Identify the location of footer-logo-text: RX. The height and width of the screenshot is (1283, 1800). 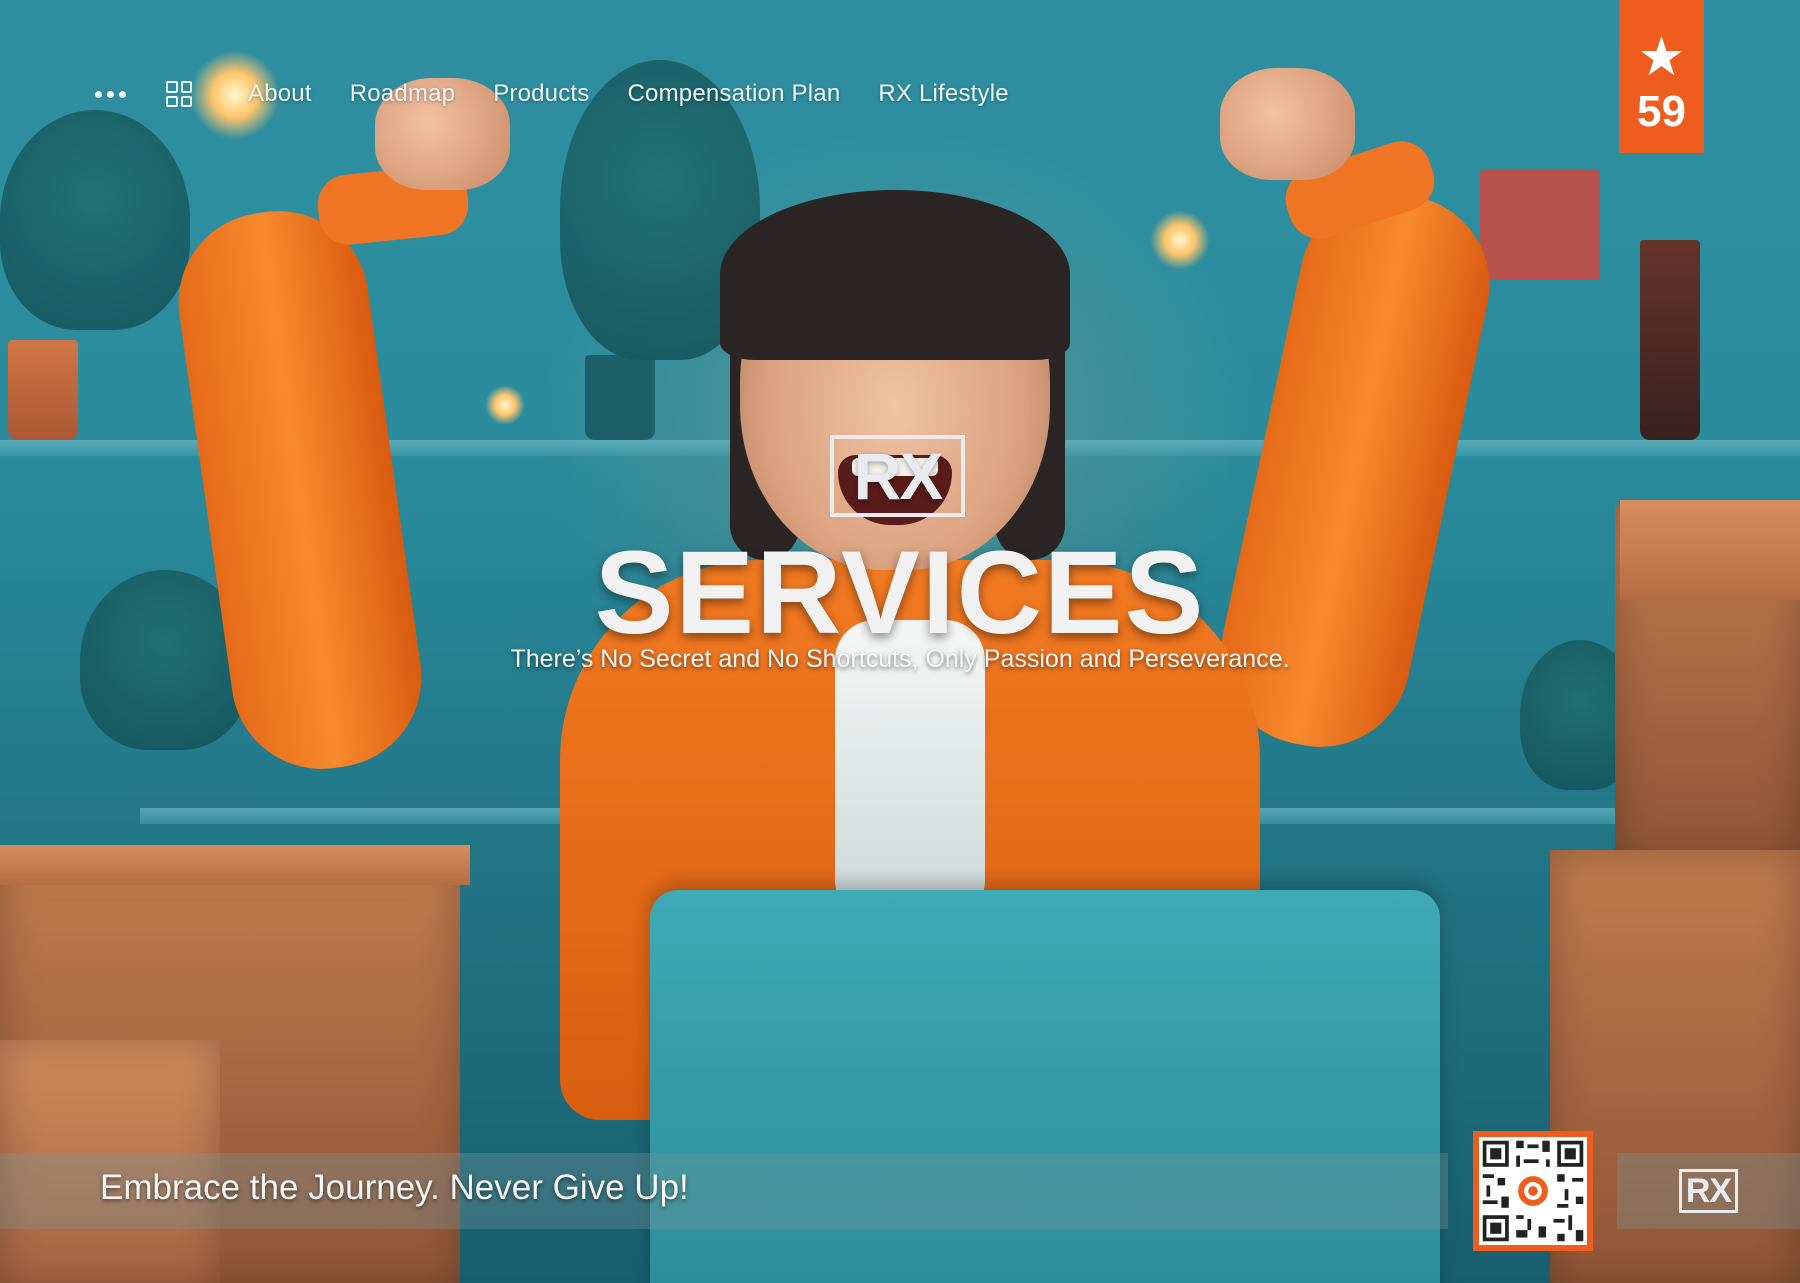
(1708, 1191).